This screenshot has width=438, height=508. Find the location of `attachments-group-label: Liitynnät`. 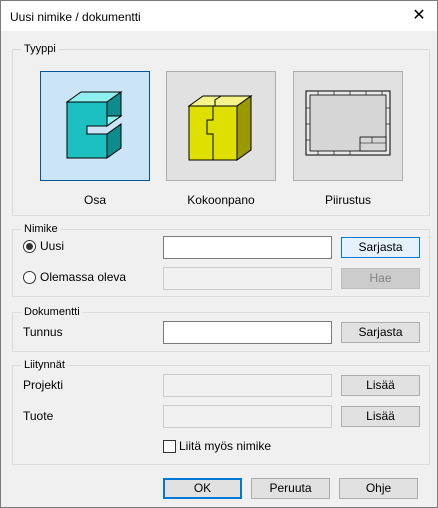

attachments-group-label: Liitynnät is located at coordinates (44, 365).